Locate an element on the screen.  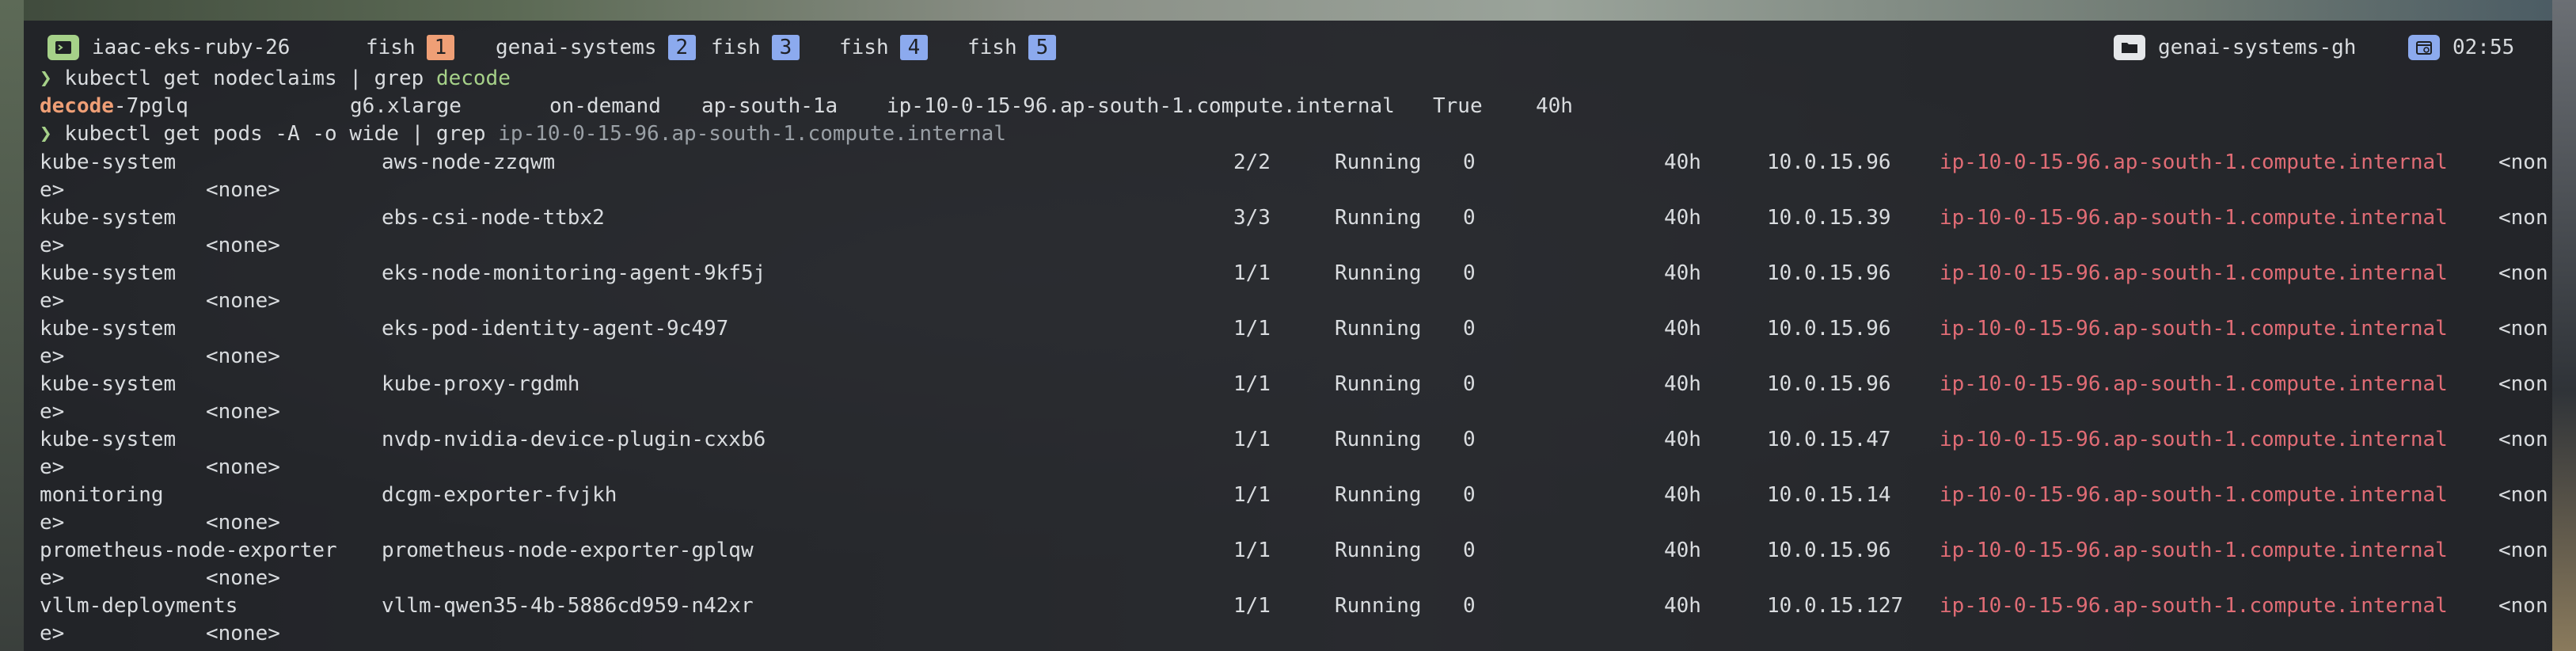
tab-1: fish 1 is located at coordinates (410, 47).